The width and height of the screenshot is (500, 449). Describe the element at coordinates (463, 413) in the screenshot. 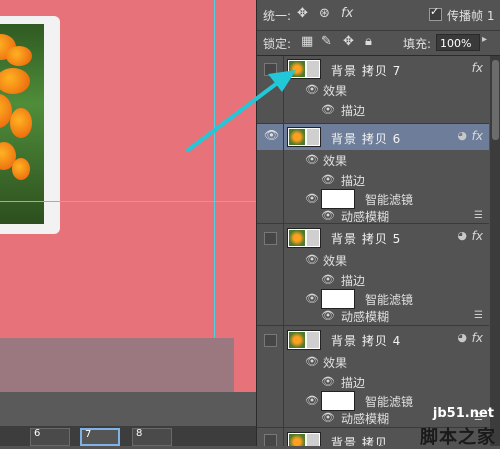

I see `watermark-site: jb51.net` at that location.